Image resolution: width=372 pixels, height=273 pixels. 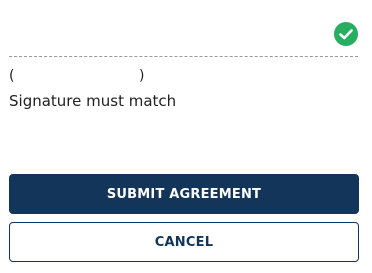 What do you see at coordinates (84, 77) in the screenshot?
I see `printed-name-line: ( )` at bounding box center [84, 77].